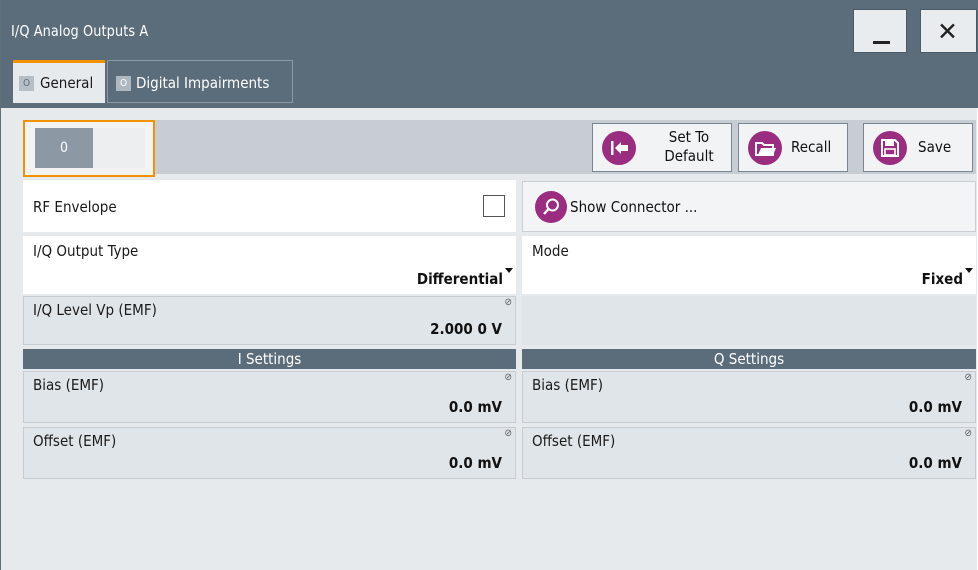  What do you see at coordinates (75, 441) in the screenshot?
I see `i-offset-label: Offset (EMF)` at bounding box center [75, 441].